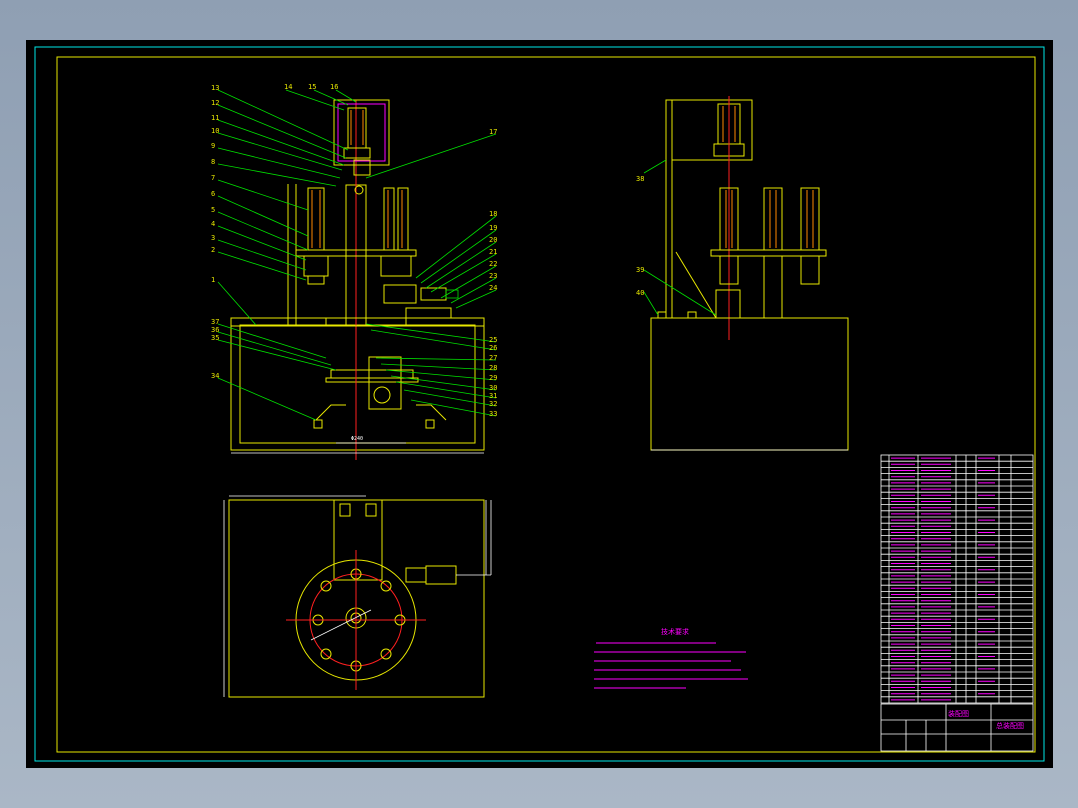 The width and height of the screenshot is (1078, 808). I want to click on part-label: 7, so click(213, 178).